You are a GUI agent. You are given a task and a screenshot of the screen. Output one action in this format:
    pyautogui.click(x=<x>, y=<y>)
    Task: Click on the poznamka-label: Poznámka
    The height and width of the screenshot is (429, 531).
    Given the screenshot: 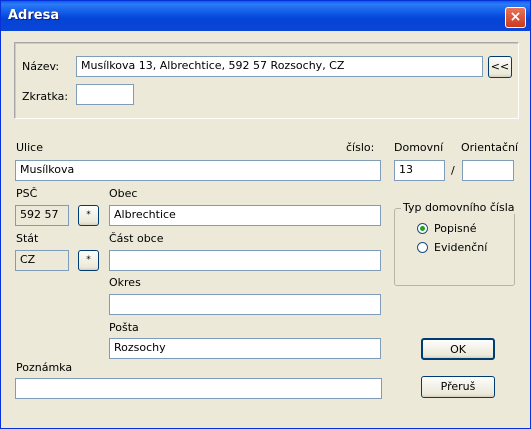 What is the action you would take?
    pyautogui.click(x=44, y=367)
    